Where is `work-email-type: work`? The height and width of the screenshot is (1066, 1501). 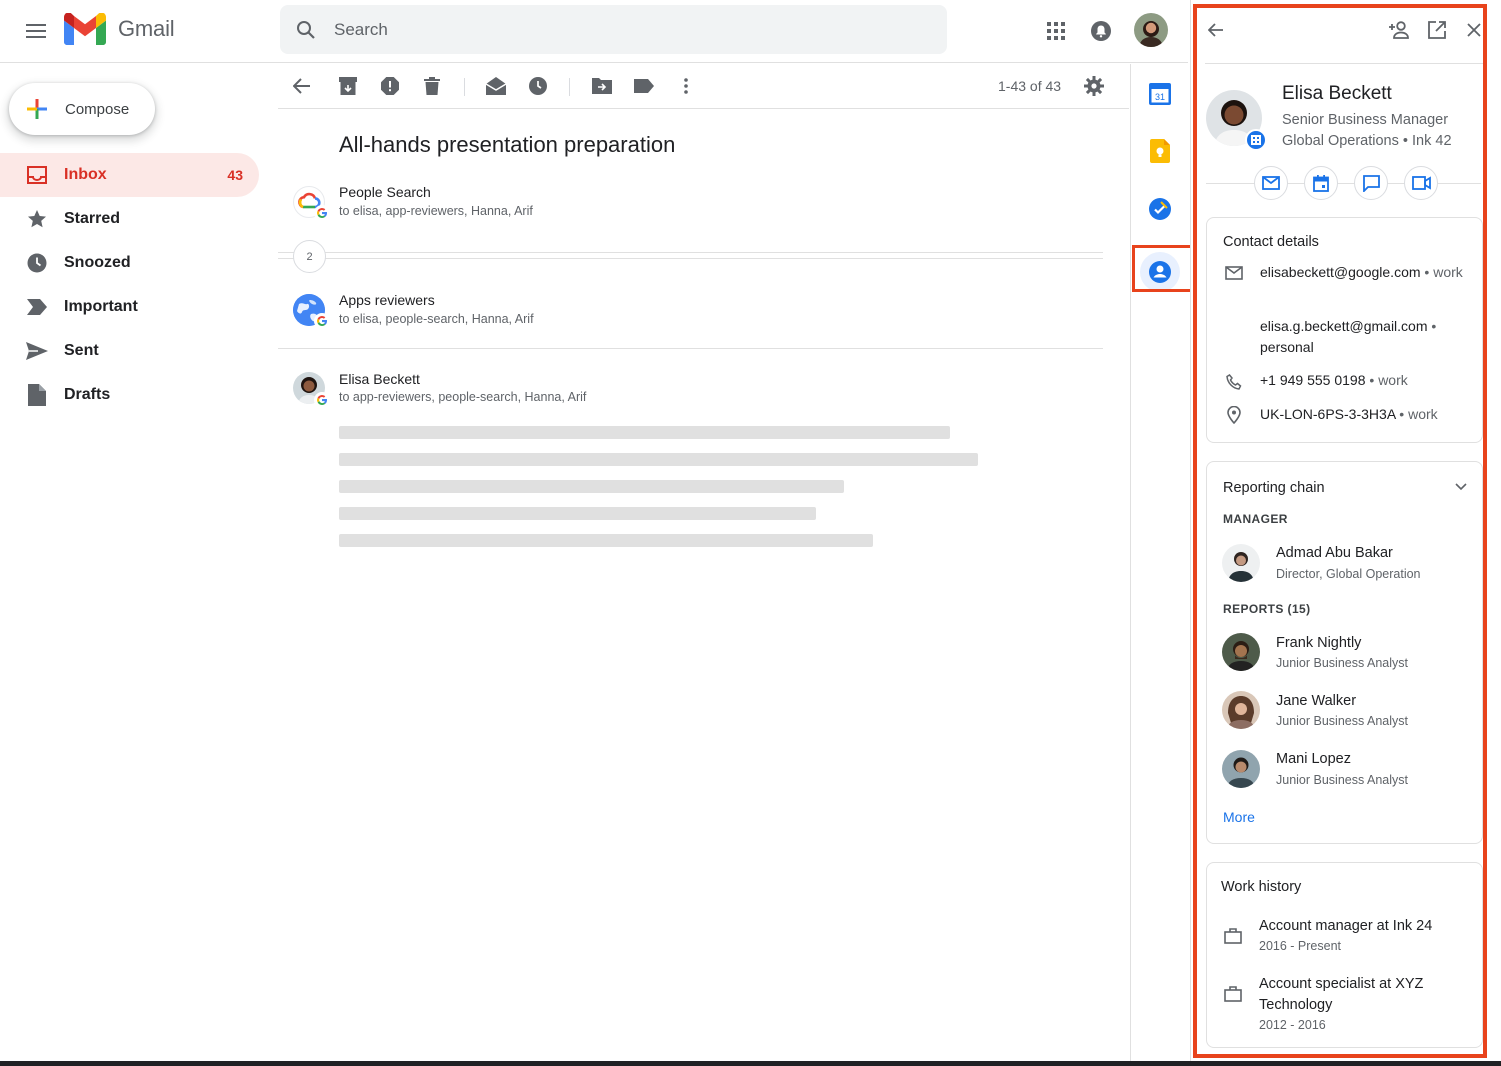
work-email-type: work is located at coordinates (1448, 272).